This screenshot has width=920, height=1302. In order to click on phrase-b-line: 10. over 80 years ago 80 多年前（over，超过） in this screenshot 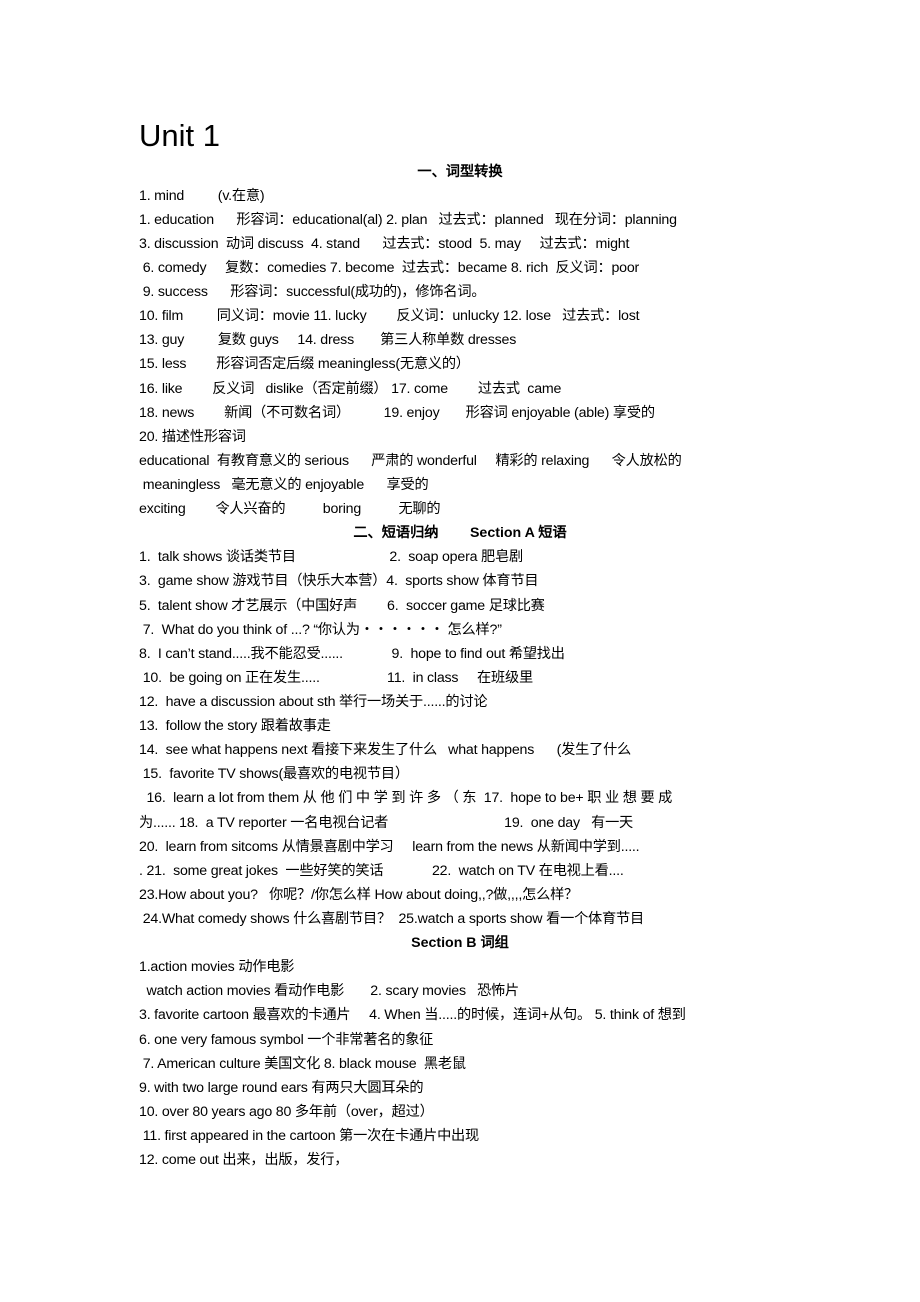, I will do `click(286, 1112)`.